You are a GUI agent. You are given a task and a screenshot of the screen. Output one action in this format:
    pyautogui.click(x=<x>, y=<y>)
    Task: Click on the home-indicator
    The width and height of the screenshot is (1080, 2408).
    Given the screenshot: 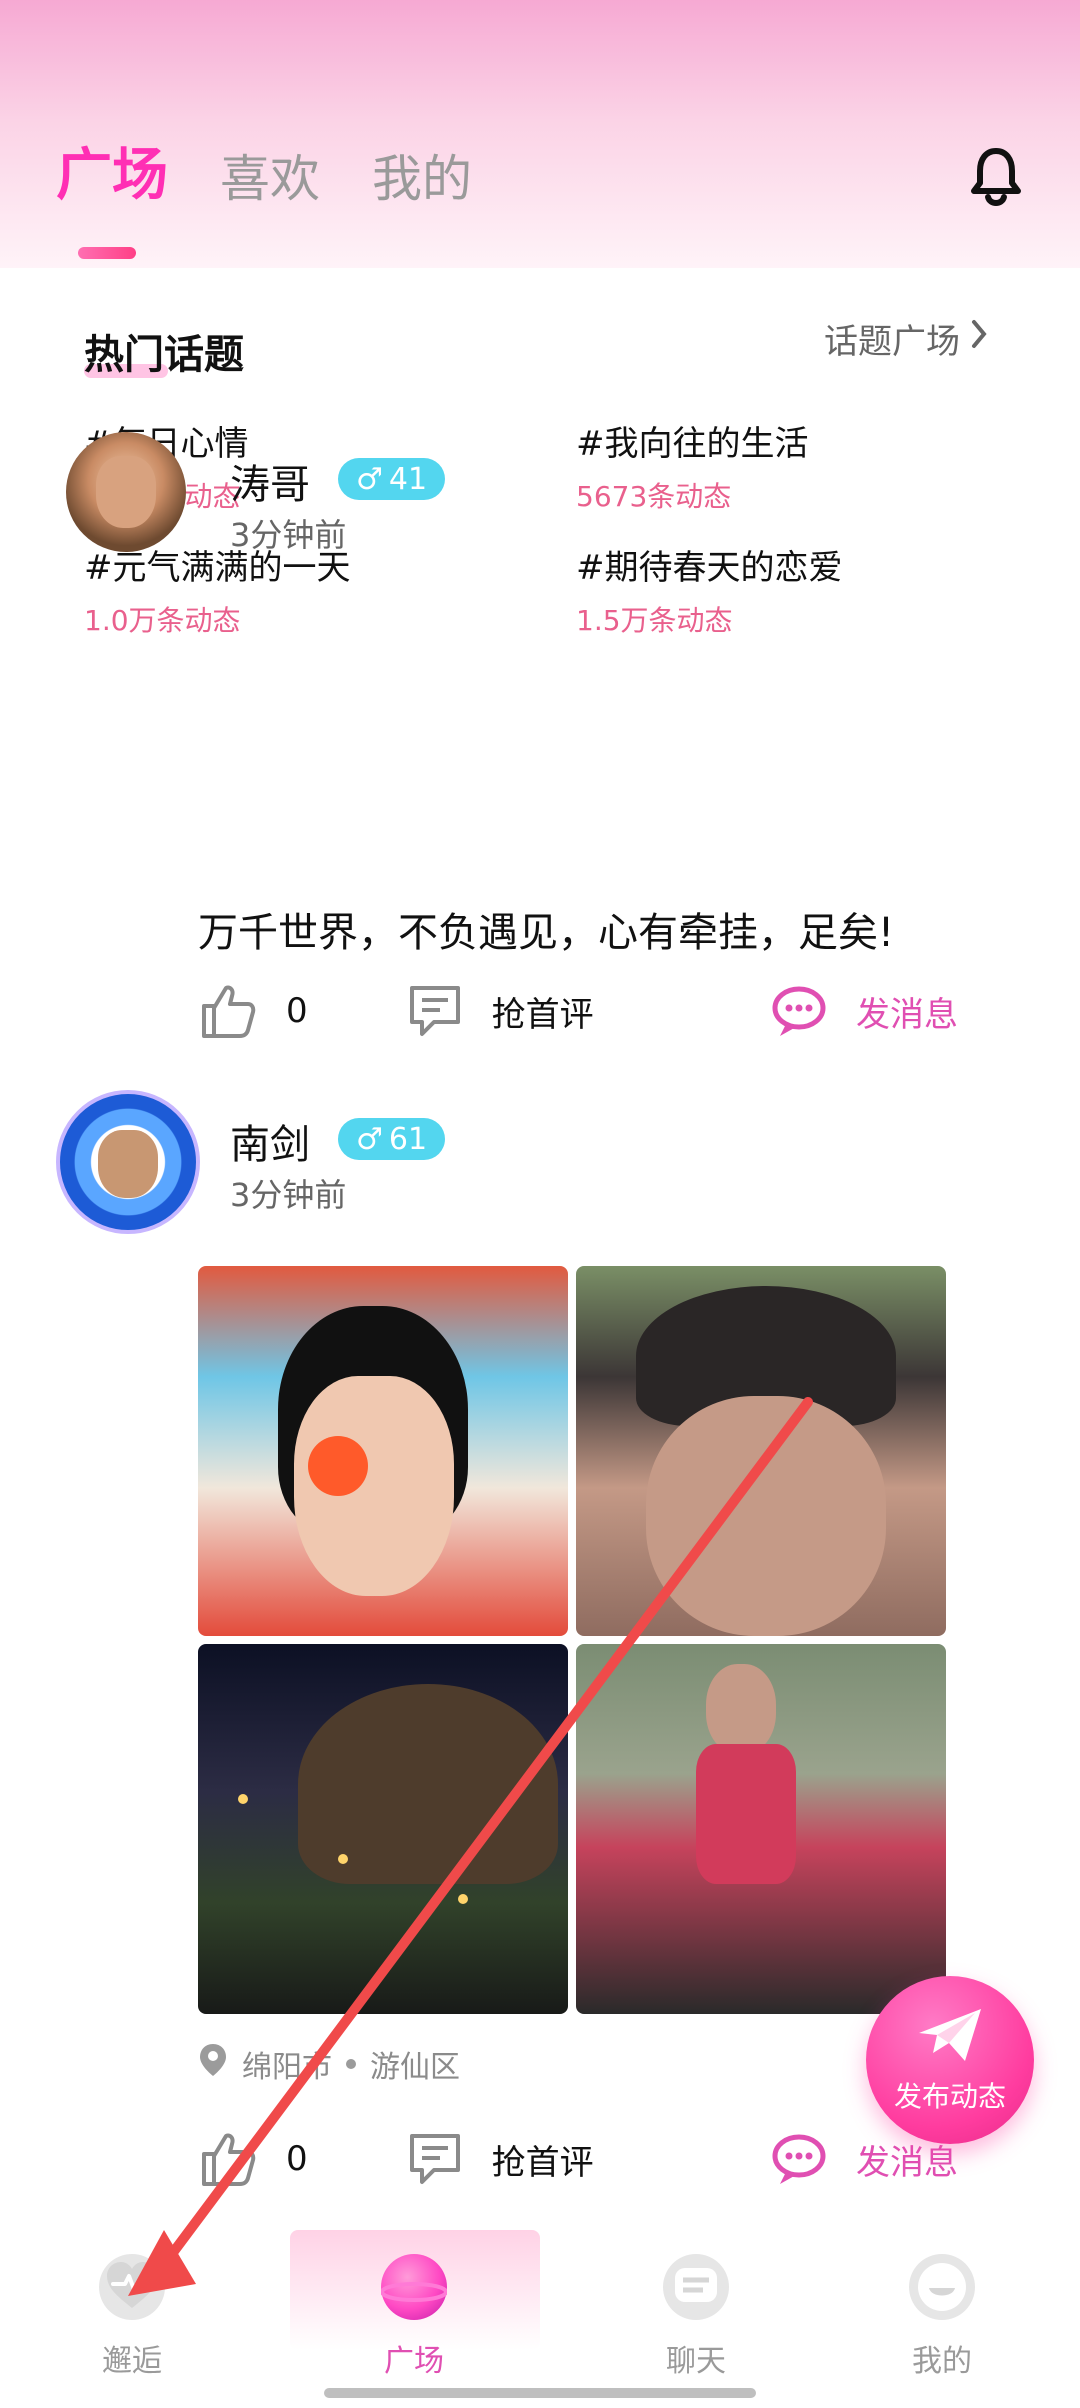 What is the action you would take?
    pyautogui.click(x=540, y=2393)
    